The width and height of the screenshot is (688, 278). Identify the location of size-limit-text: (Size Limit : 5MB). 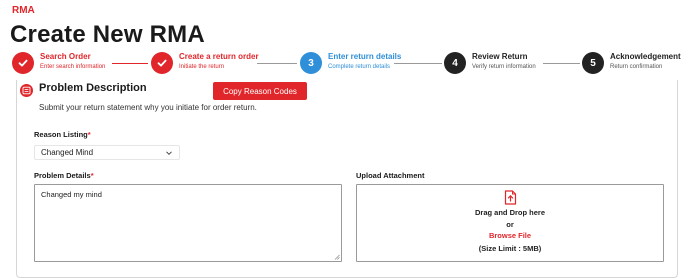
(510, 248).